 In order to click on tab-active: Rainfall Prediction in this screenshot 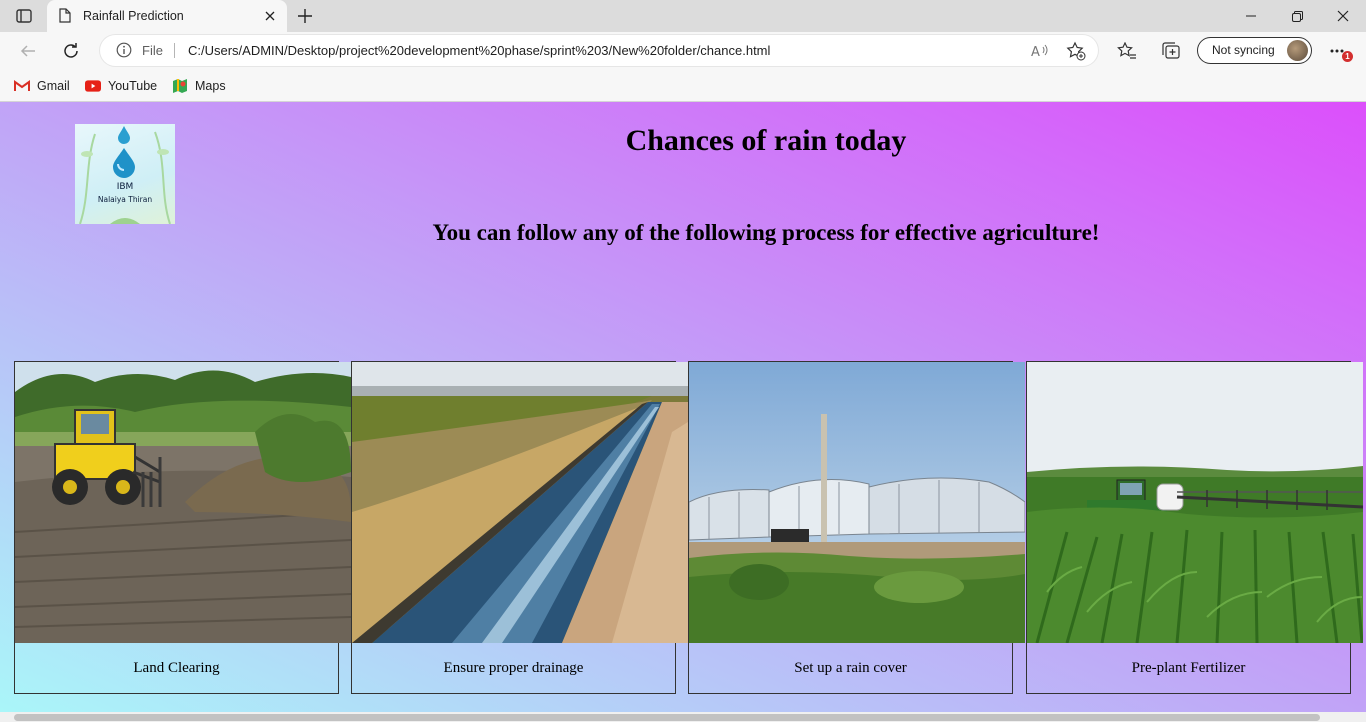, I will do `click(167, 16)`.